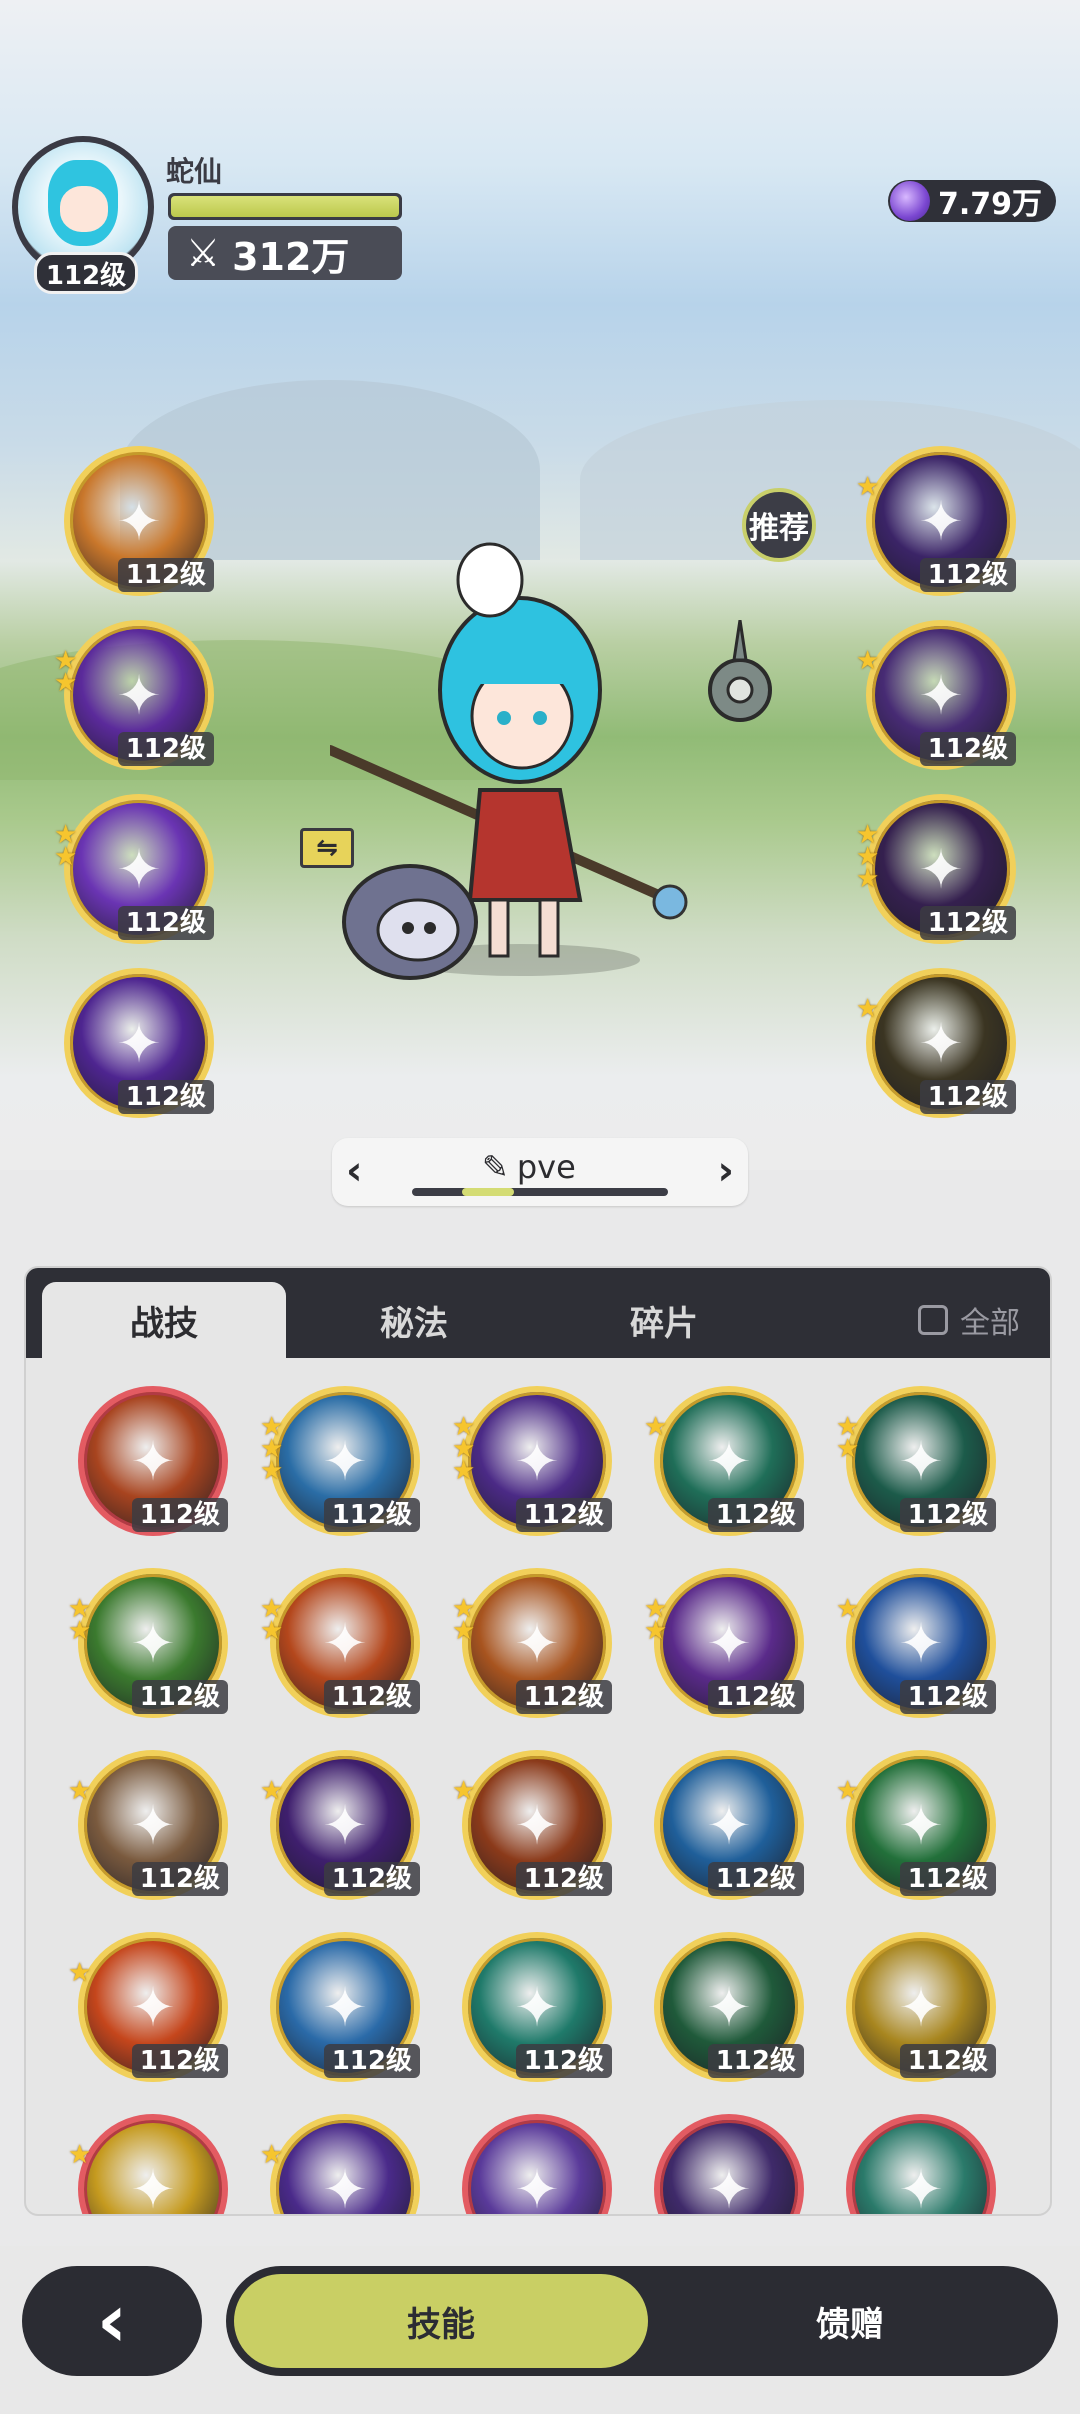  What do you see at coordinates (664, 1320) in the screenshot?
I see `tab-fragments: 碎片` at bounding box center [664, 1320].